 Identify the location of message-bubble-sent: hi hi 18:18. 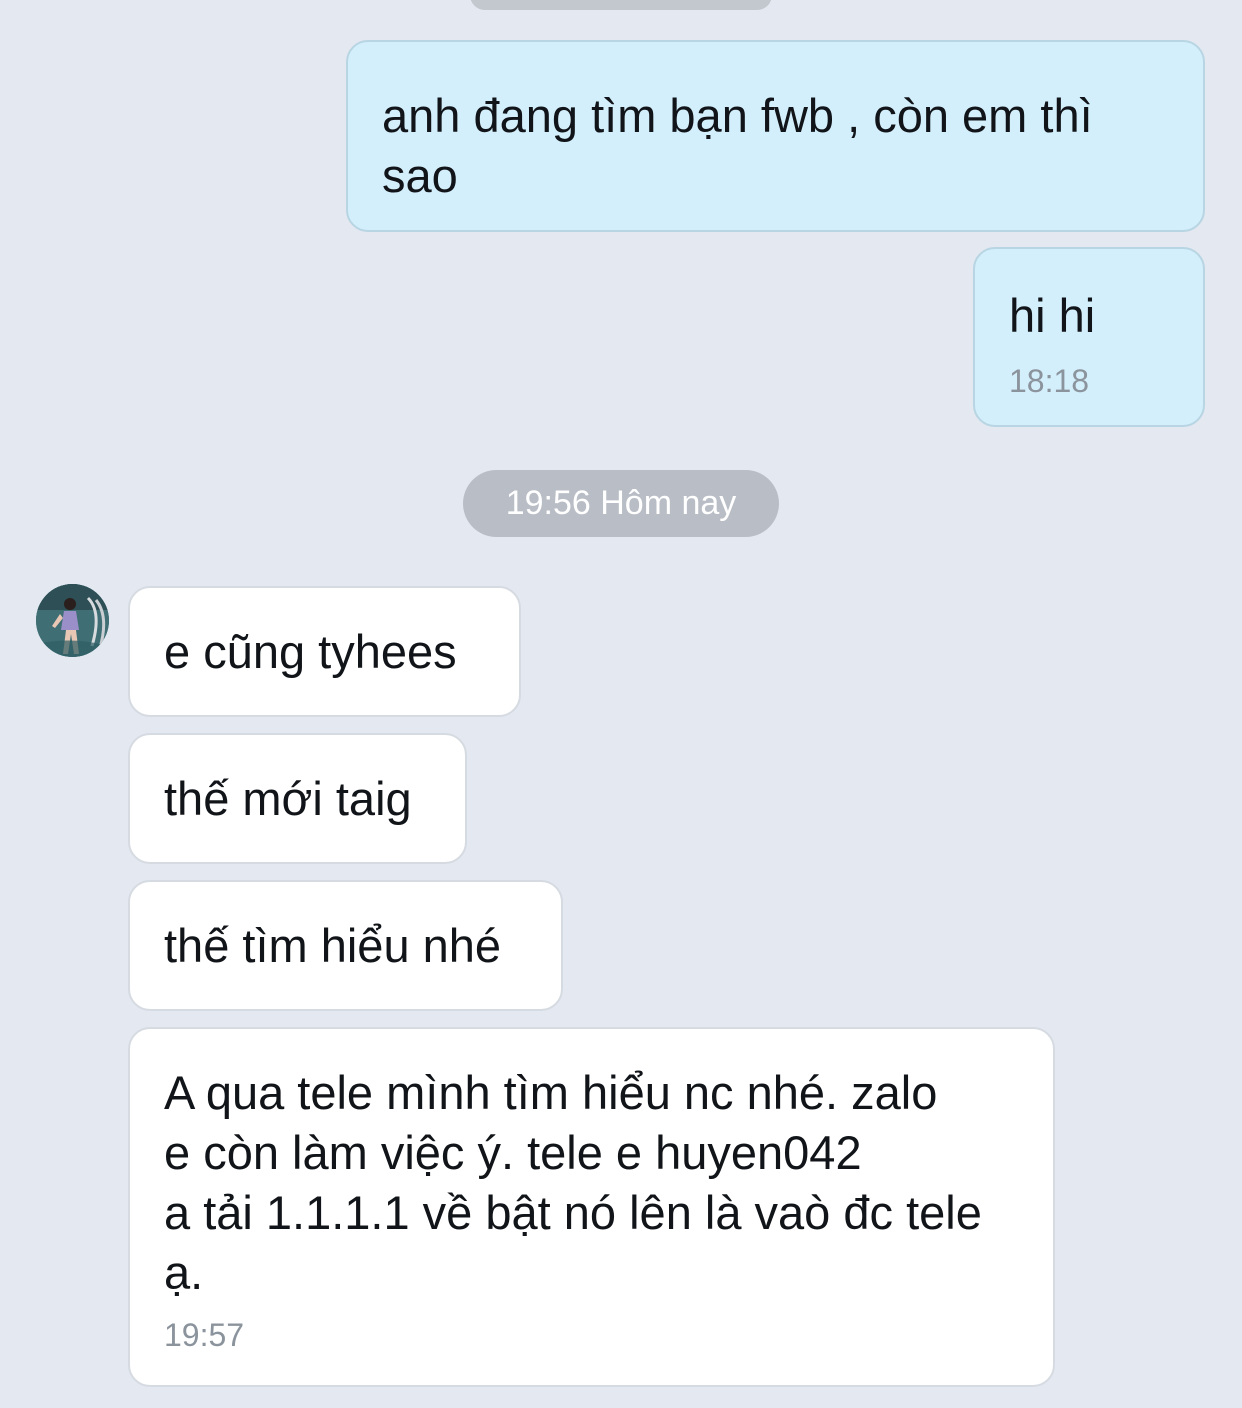
(1089, 337).